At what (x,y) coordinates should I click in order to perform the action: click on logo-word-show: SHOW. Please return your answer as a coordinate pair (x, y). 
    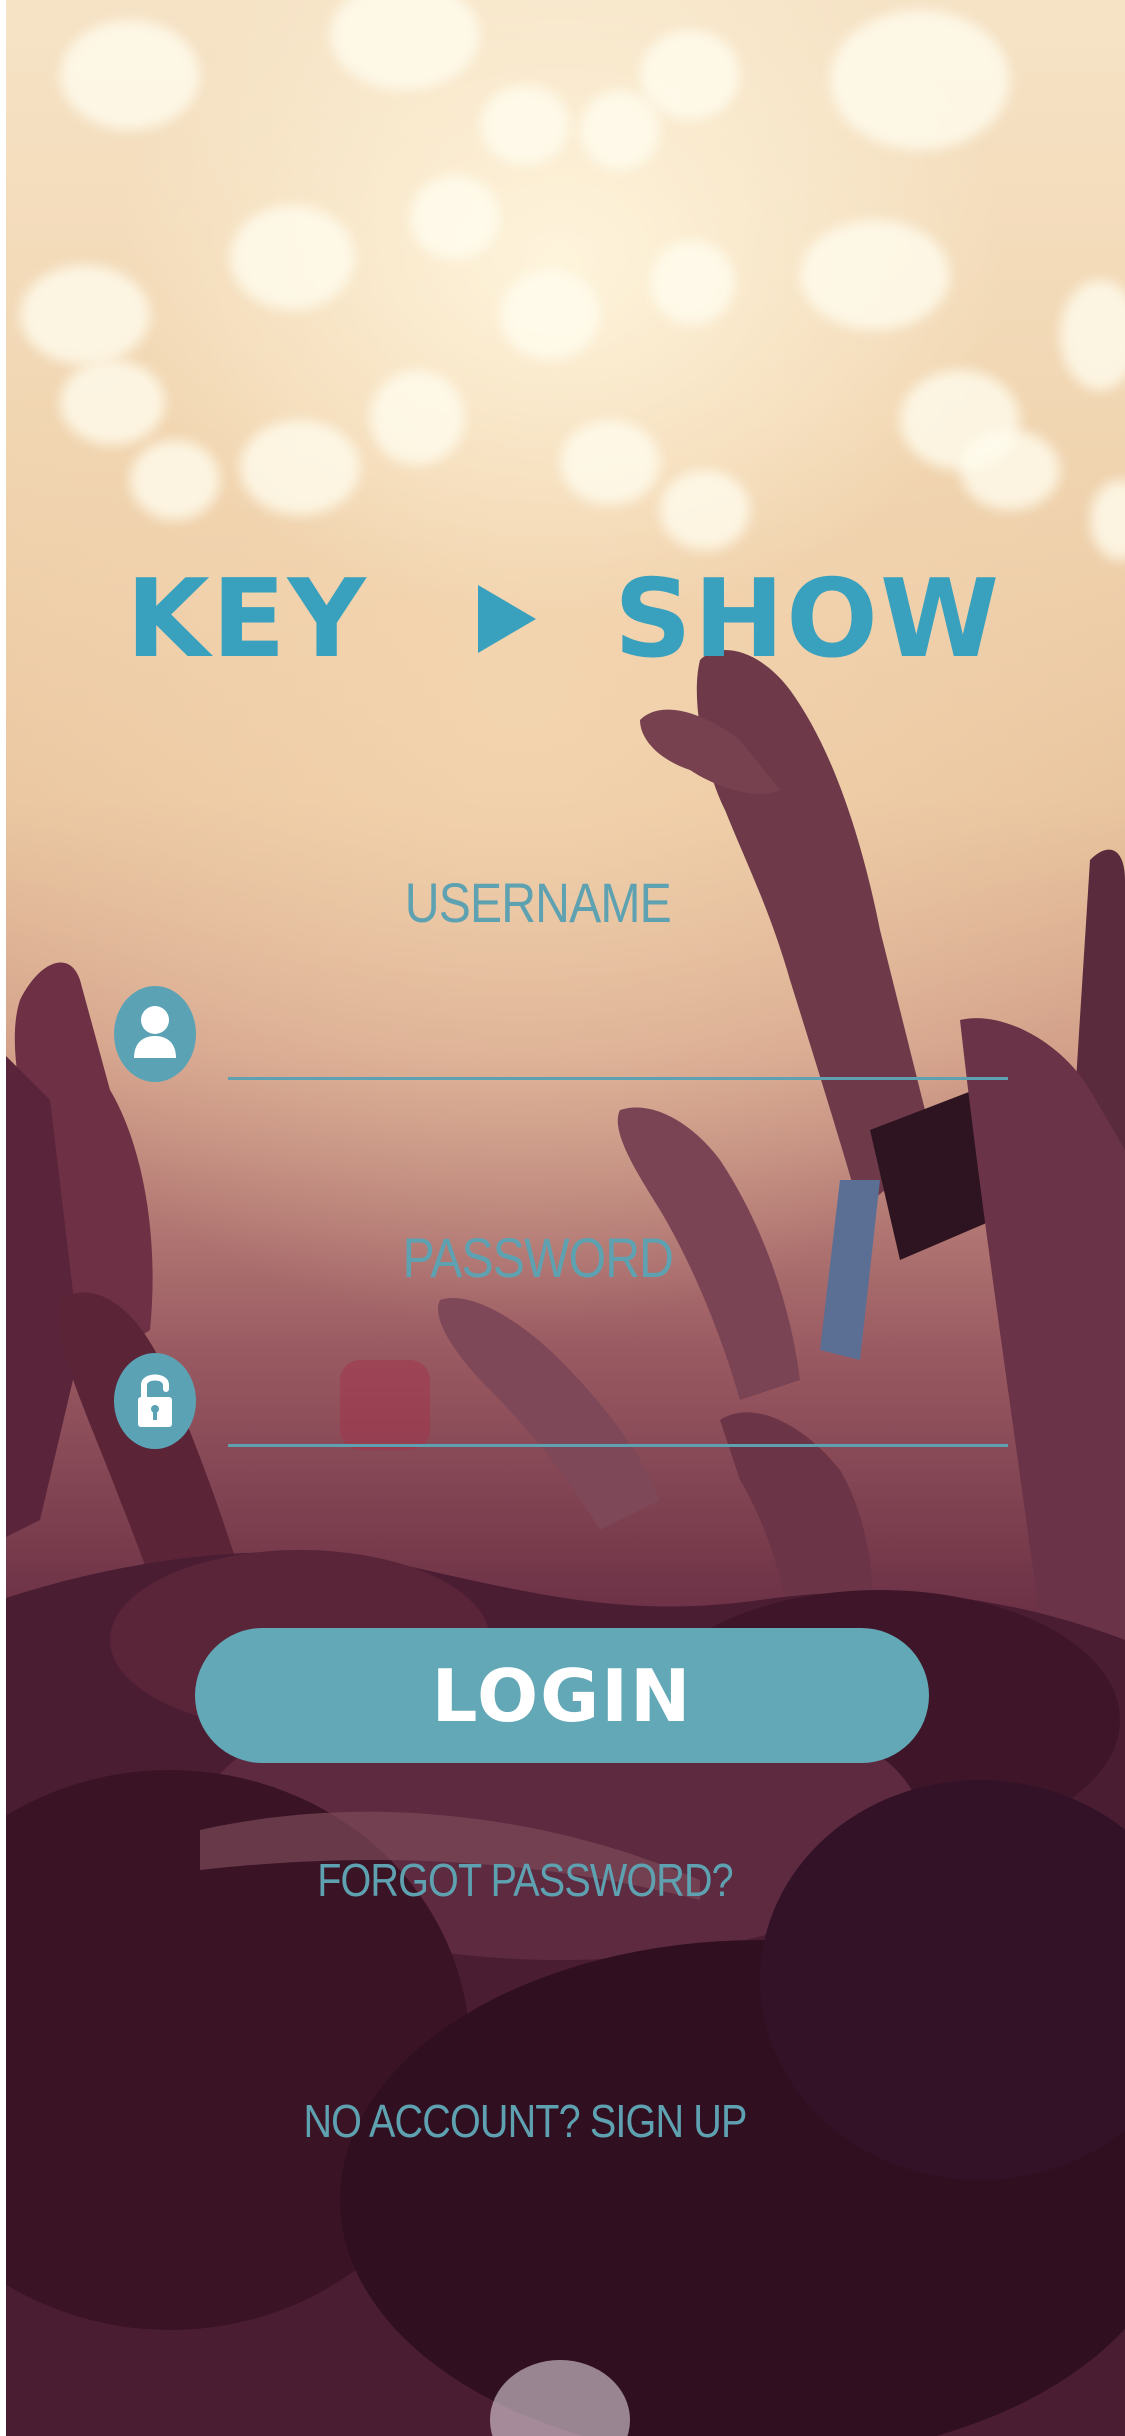
    Looking at the image, I should click on (808, 619).